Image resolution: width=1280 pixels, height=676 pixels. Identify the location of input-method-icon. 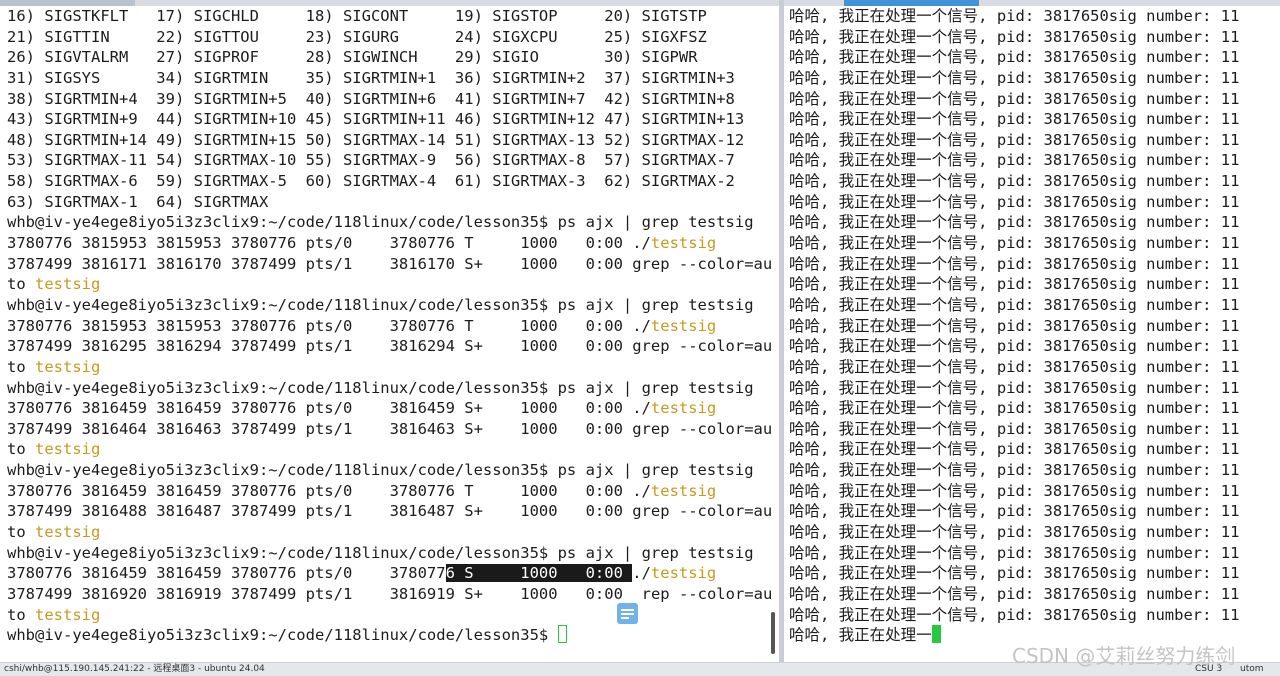
(627, 613).